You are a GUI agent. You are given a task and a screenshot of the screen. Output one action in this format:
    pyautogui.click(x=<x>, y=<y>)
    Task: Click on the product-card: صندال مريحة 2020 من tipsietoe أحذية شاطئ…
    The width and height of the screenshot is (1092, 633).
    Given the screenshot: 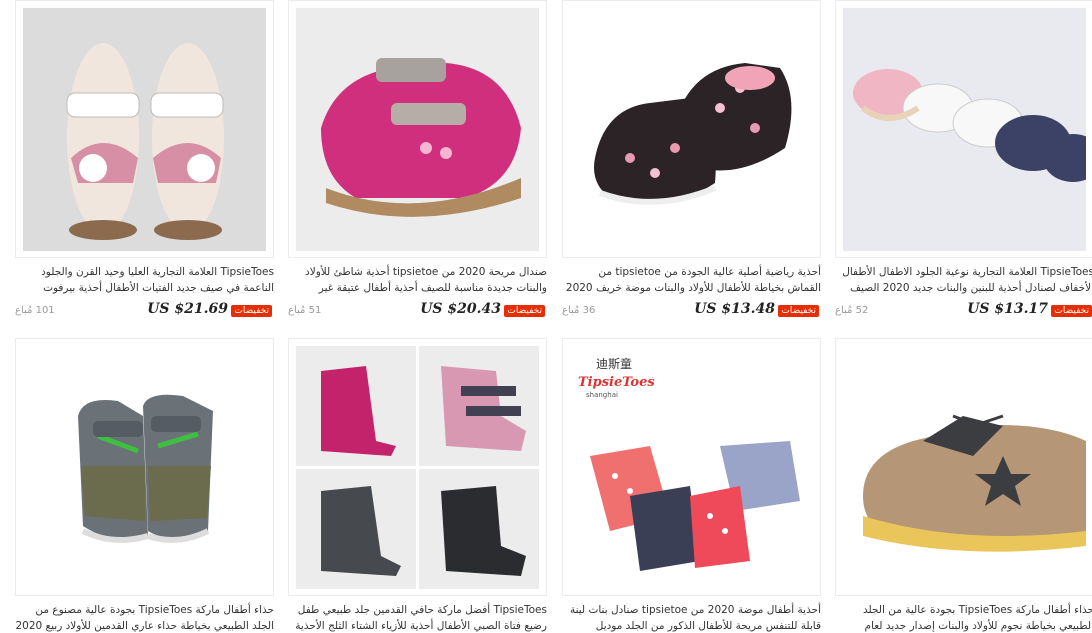 What is the action you would take?
    pyautogui.click(x=417, y=161)
    